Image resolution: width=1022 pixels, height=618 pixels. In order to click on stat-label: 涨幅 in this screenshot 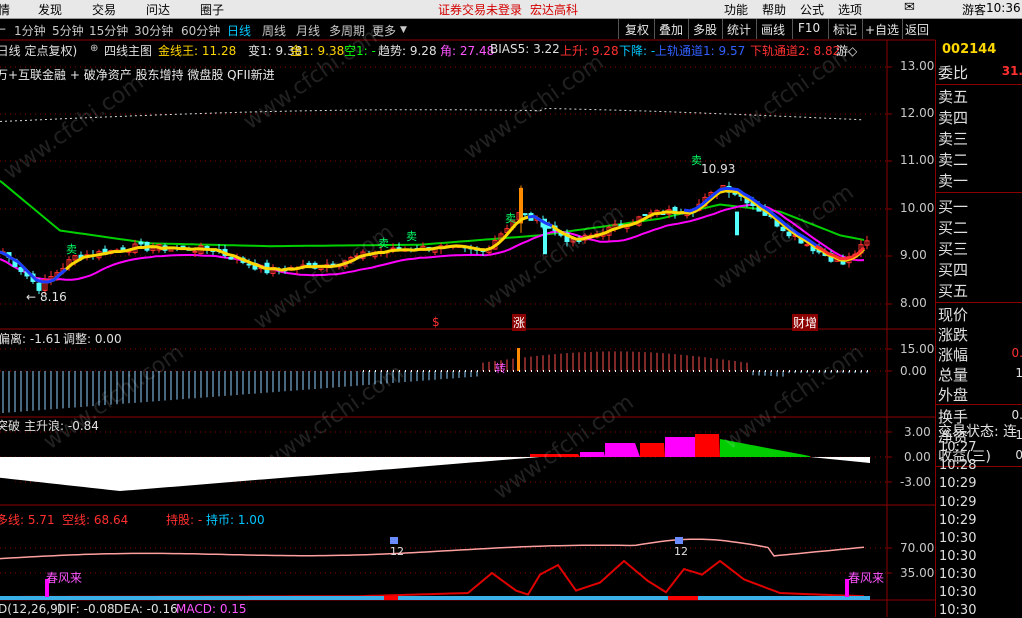, I will do `click(953, 355)`.